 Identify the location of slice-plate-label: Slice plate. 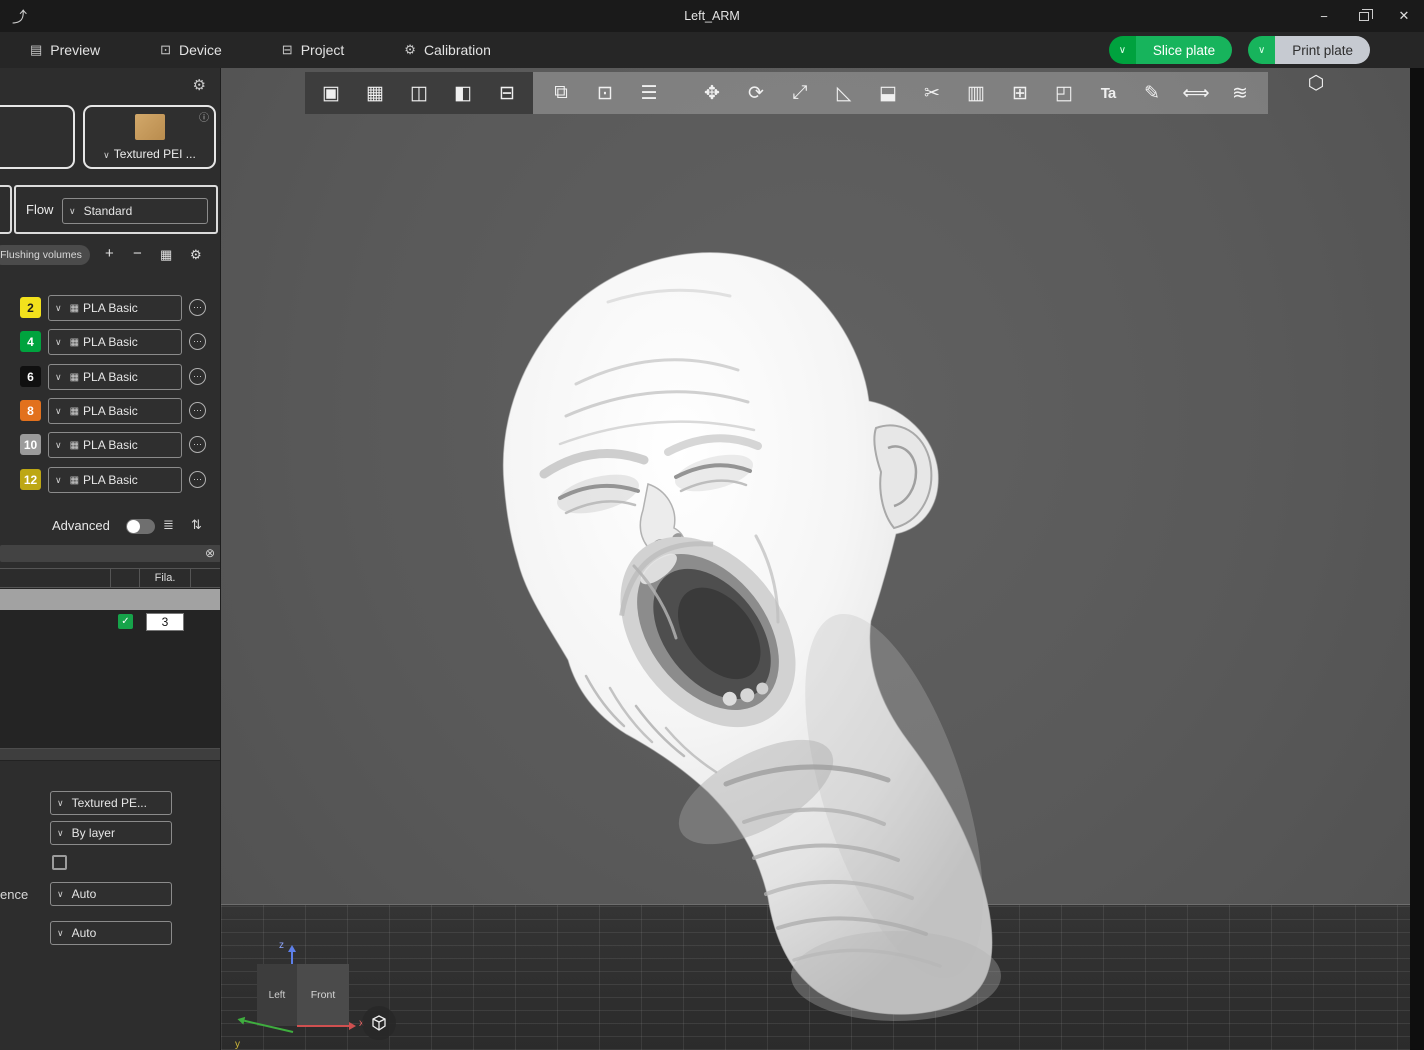
(1184, 50).